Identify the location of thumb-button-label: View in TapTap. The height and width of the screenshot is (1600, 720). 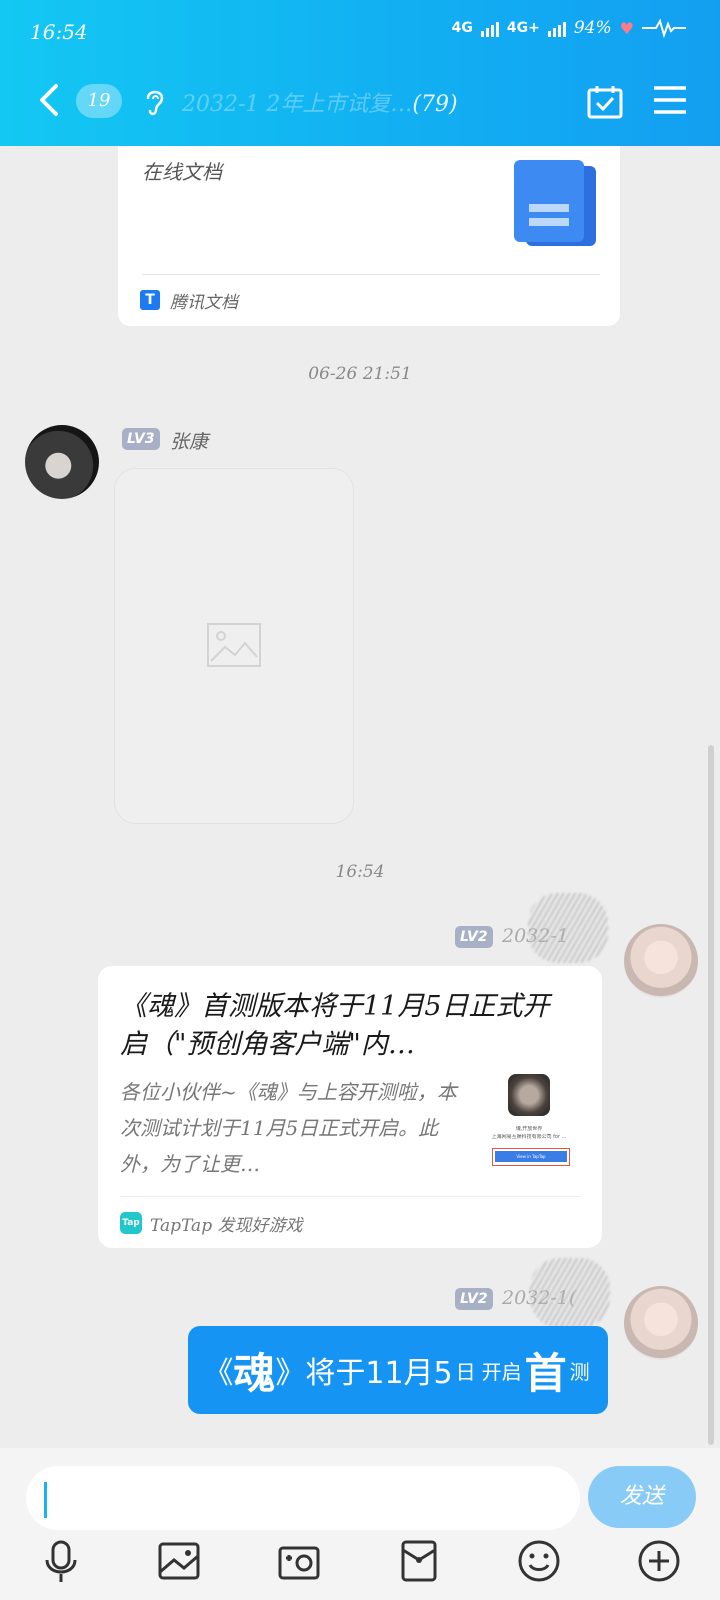
(531, 1156).